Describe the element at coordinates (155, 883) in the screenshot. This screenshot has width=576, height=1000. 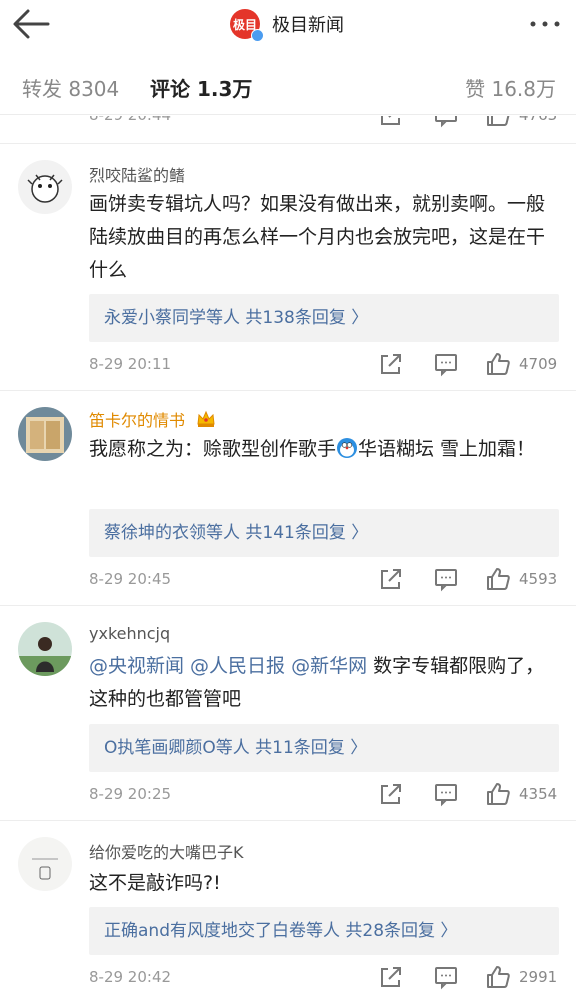
I see `comment-text: 这不是敲诈吗?!` at that location.